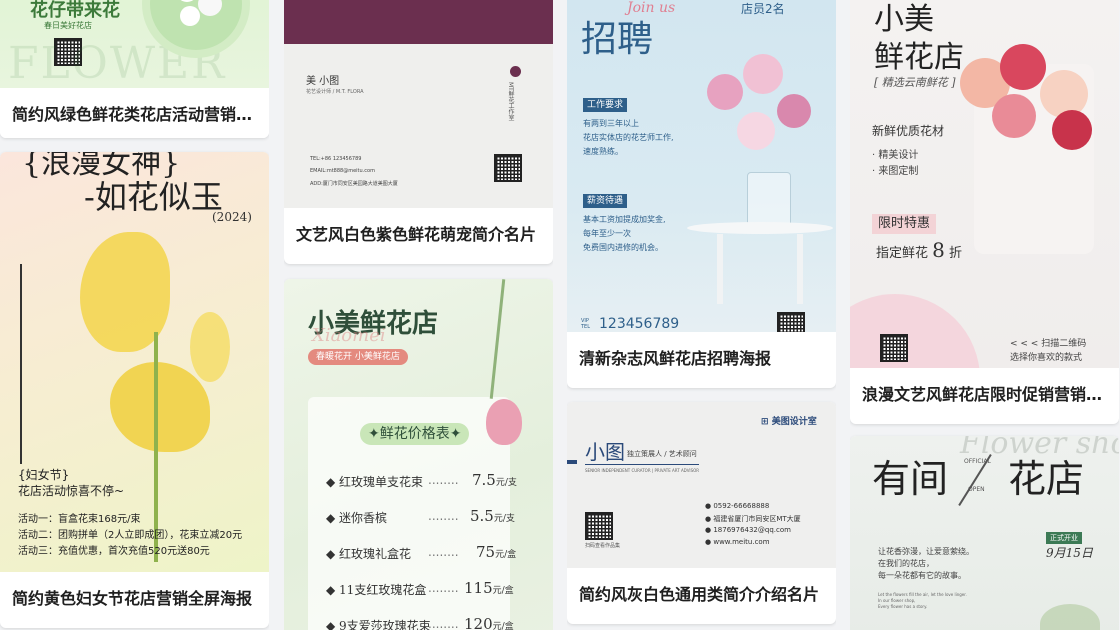 This screenshot has height=630, width=1120. I want to click on template-caption: 清新杂志风鲜花店招聘海报, so click(701, 357).